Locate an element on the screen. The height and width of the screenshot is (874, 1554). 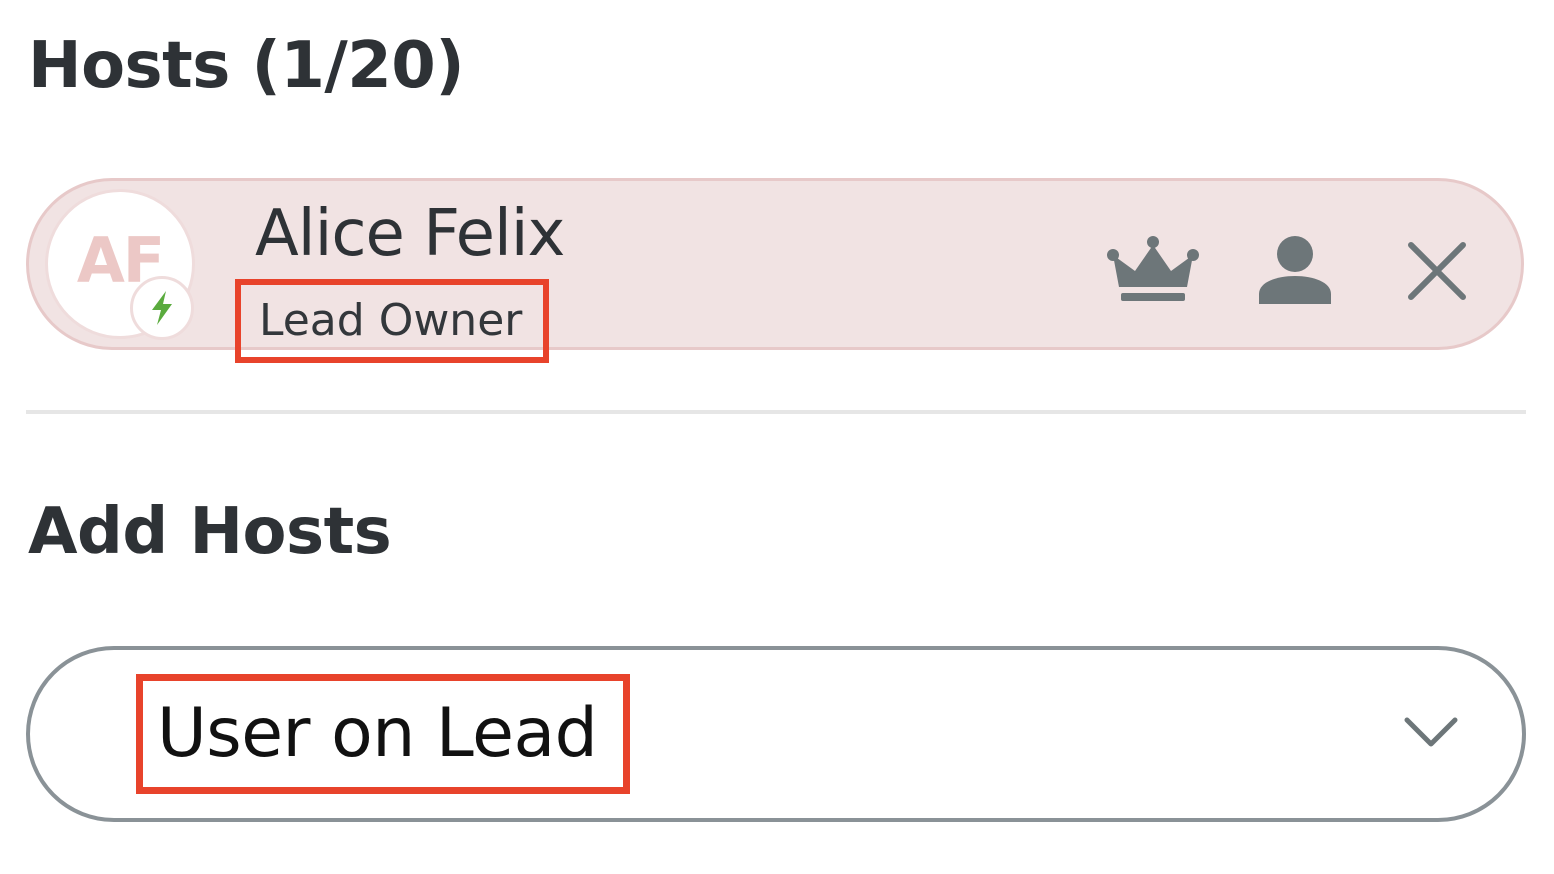
host-role: Lead Owner is located at coordinates (391, 320).